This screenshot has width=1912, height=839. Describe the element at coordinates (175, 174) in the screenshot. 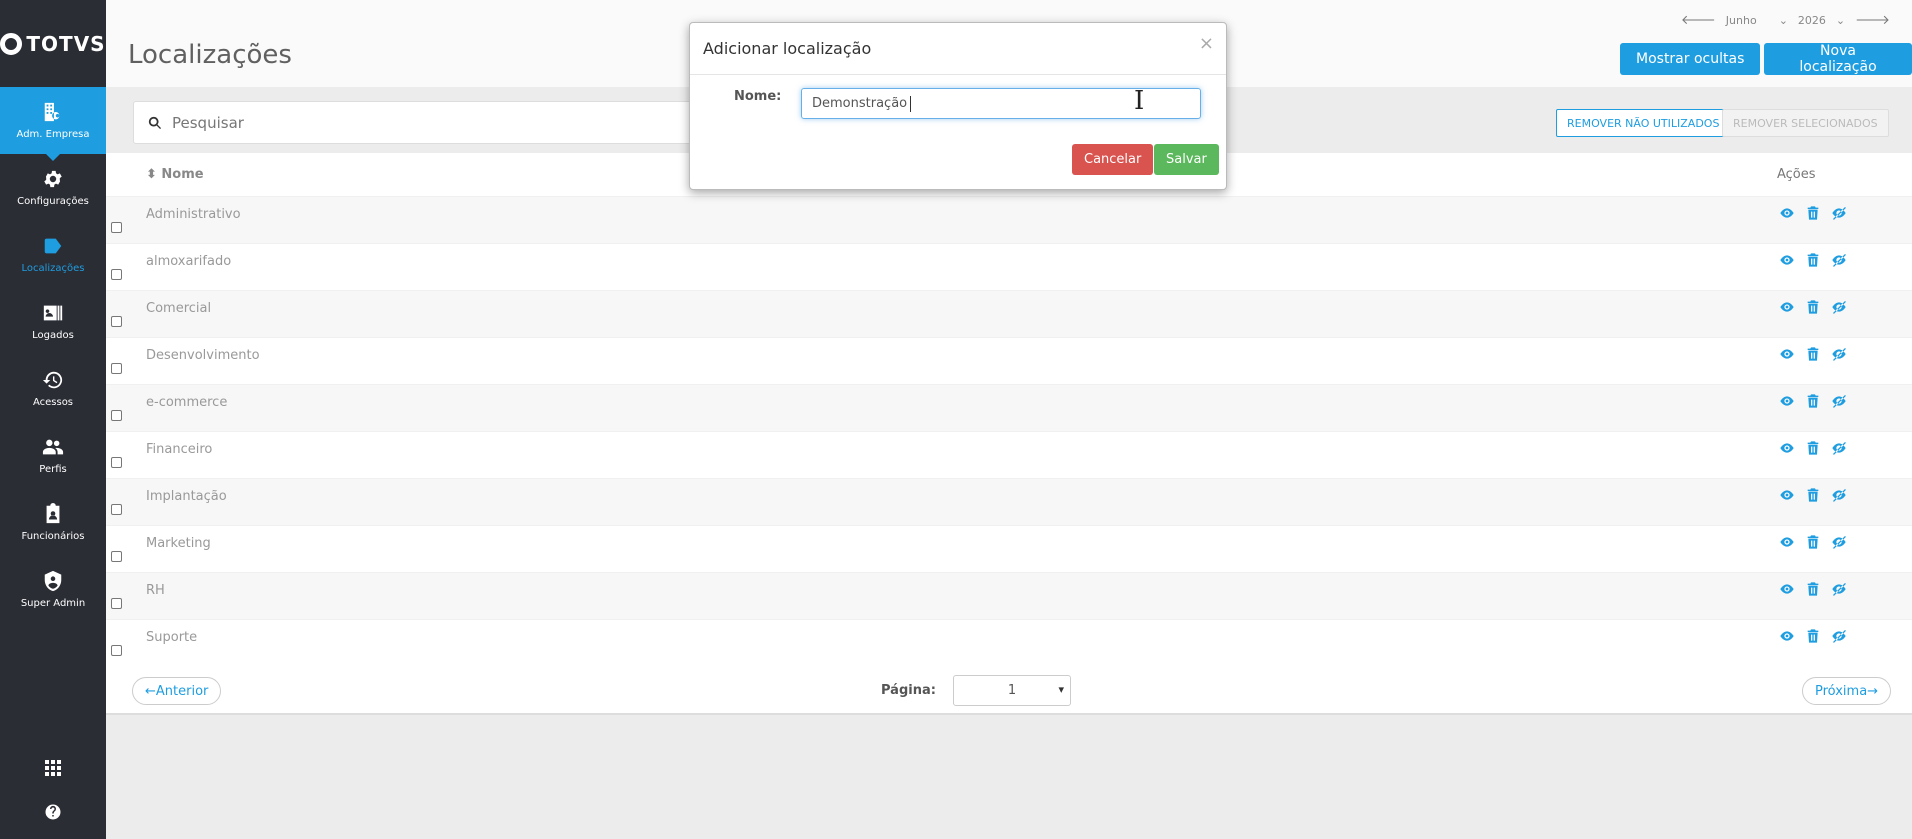

I see `sort-by-name-header: ⬍ Nome` at that location.